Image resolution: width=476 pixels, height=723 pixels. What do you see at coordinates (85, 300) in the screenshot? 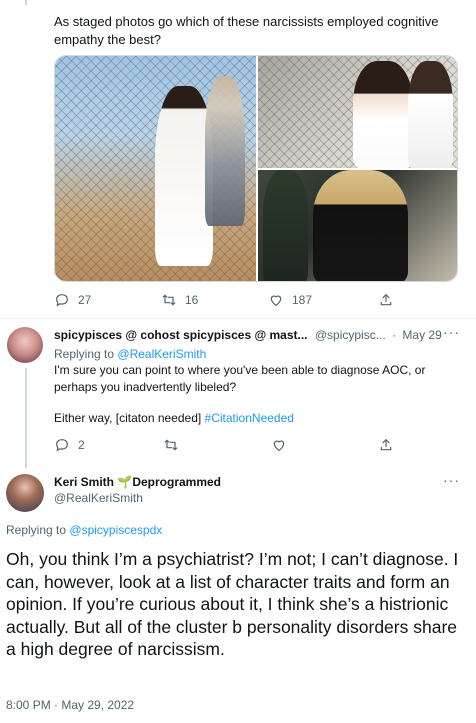
I see `reply-count: 27` at bounding box center [85, 300].